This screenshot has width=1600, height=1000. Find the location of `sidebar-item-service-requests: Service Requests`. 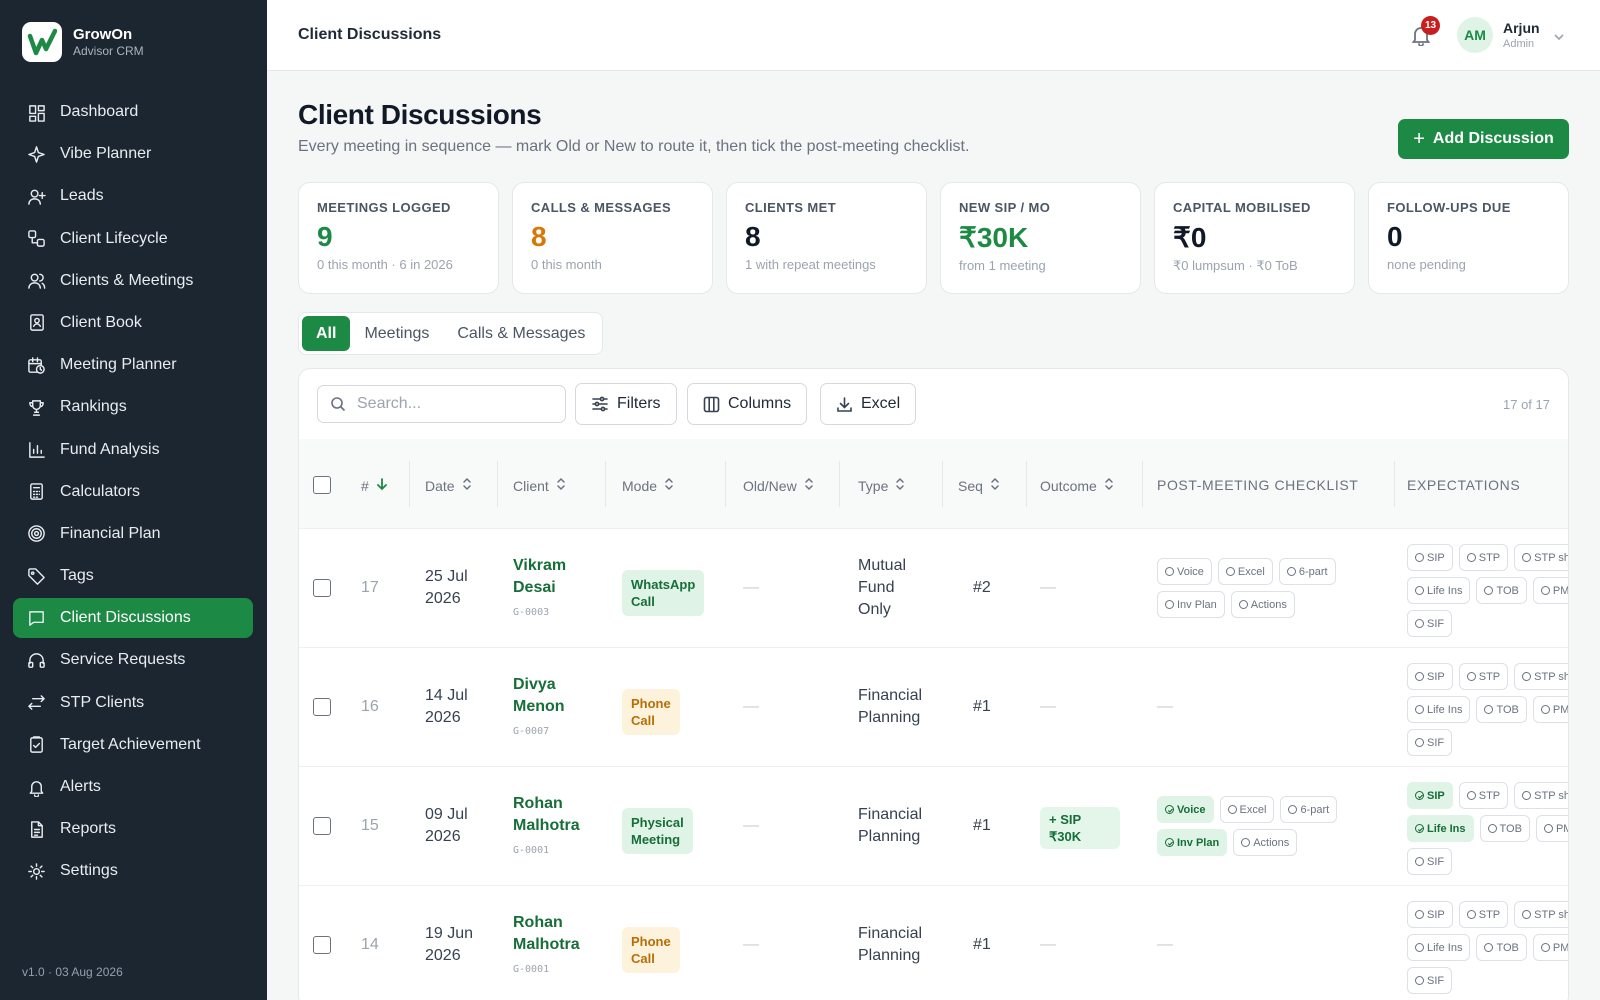

sidebar-item-service-requests: Service Requests is located at coordinates (133, 660).